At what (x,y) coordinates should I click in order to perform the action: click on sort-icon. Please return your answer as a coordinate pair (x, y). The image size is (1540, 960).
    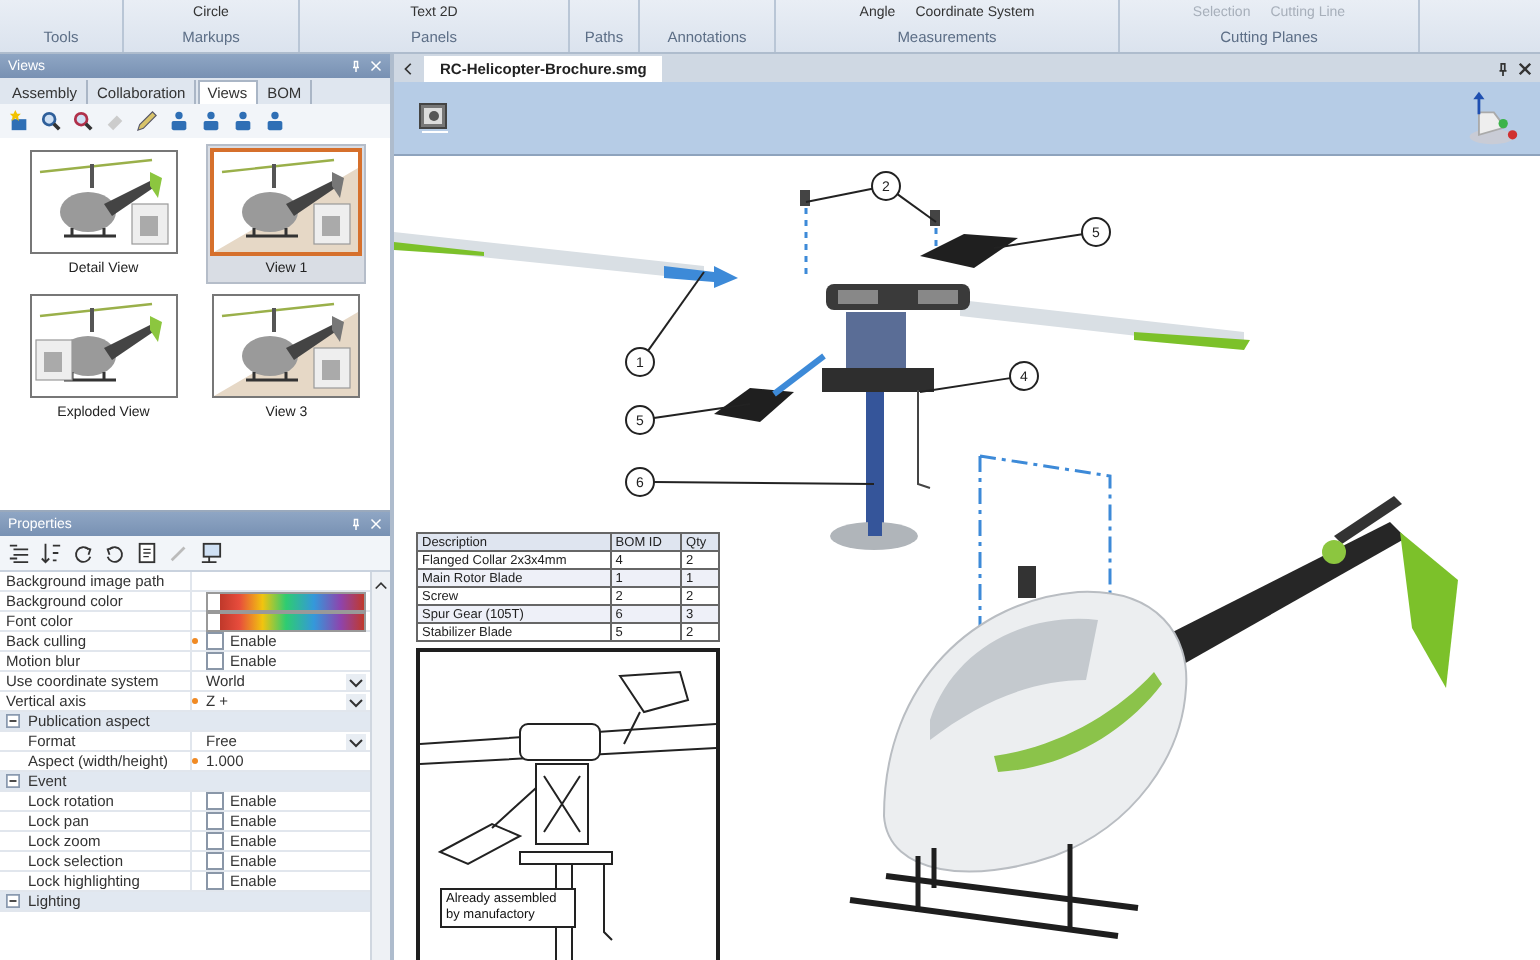
    Looking at the image, I should click on (51, 553).